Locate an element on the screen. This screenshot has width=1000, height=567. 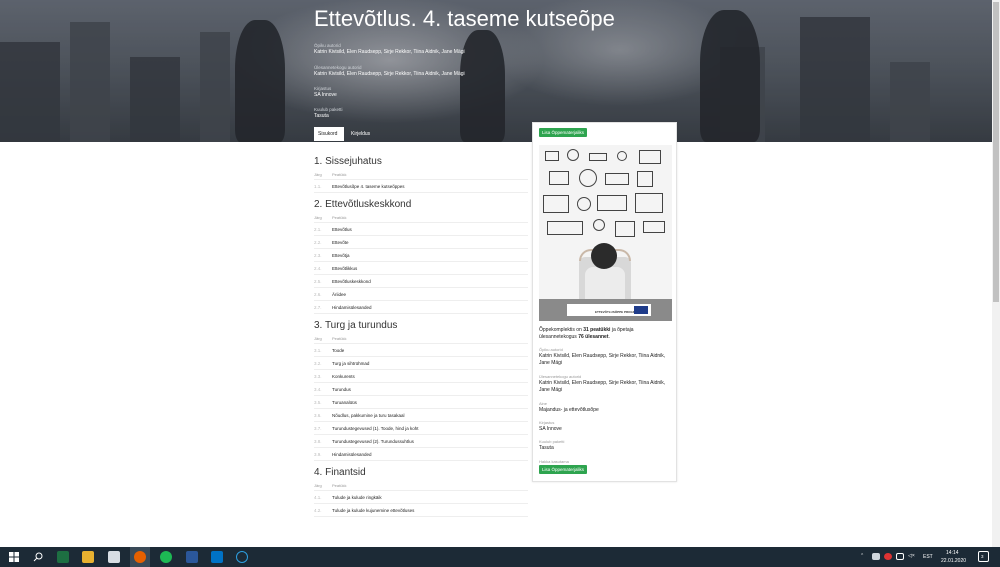
section-title: 4. Finantsid is located at coordinates (421, 474).